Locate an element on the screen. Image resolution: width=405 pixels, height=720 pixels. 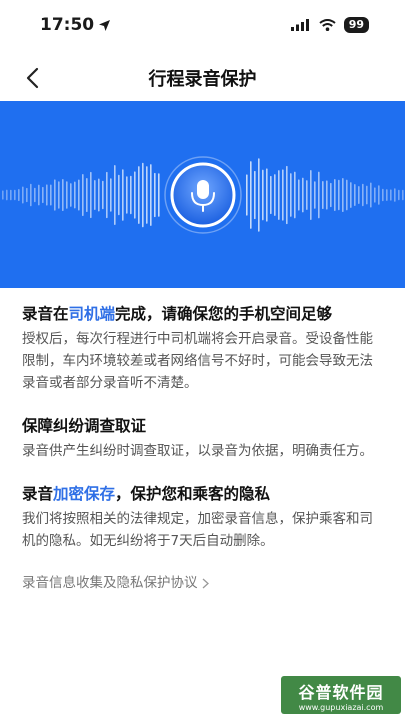
title-text: ，保护您和乘客的隐私 is located at coordinates (193, 494).